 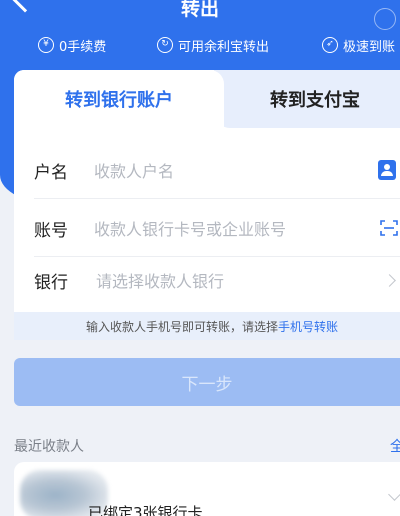 What do you see at coordinates (308, 326) in the screenshot?
I see `phone-transfer-link: 手机号转账` at bounding box center [308, 326].